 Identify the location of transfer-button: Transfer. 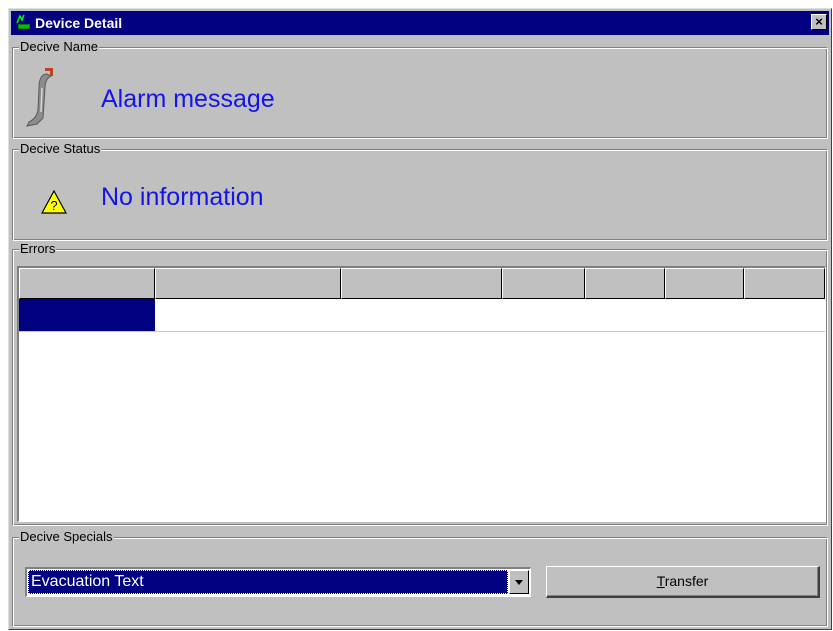
(683, 582).